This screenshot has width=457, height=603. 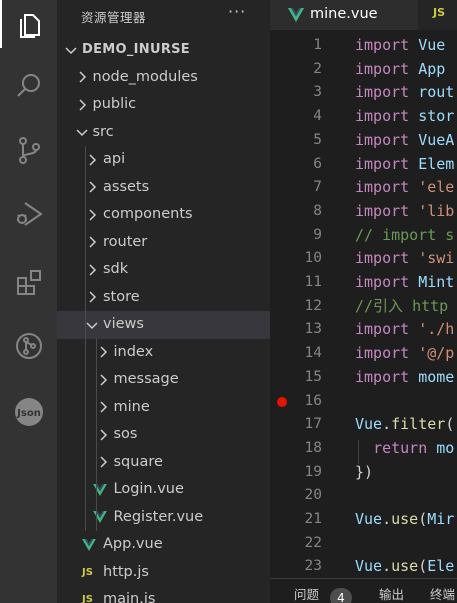 What do you see at coordinates (28, 346) in the screenshot?
I see `git-graph-icon` at bounding box center [28, 346].